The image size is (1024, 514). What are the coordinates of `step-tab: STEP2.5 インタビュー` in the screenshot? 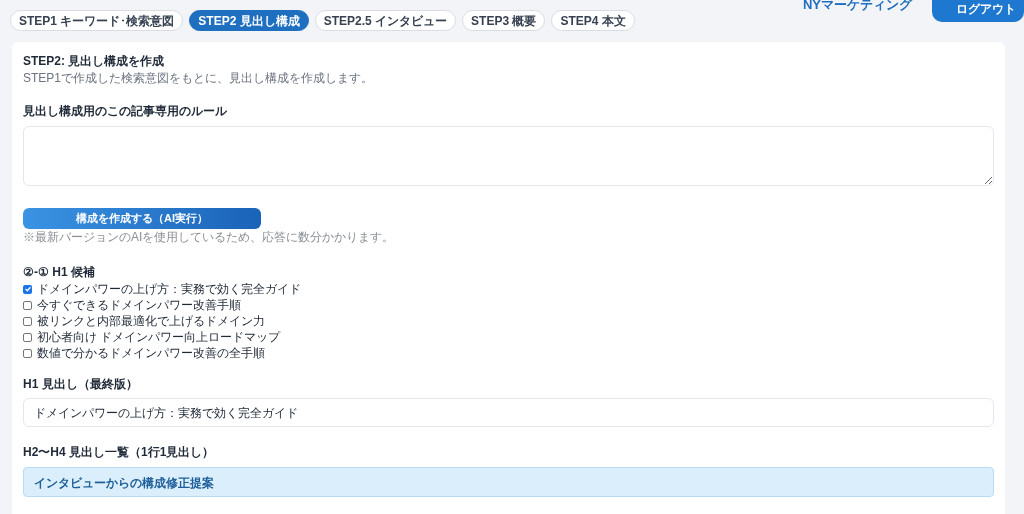 It's located at (385, 20).